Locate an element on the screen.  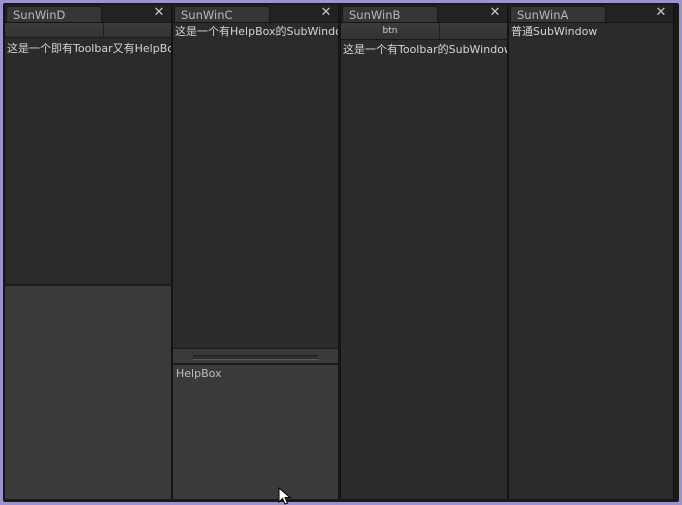
helpbox-text: HelpBox is located at coordinates (199, 373).